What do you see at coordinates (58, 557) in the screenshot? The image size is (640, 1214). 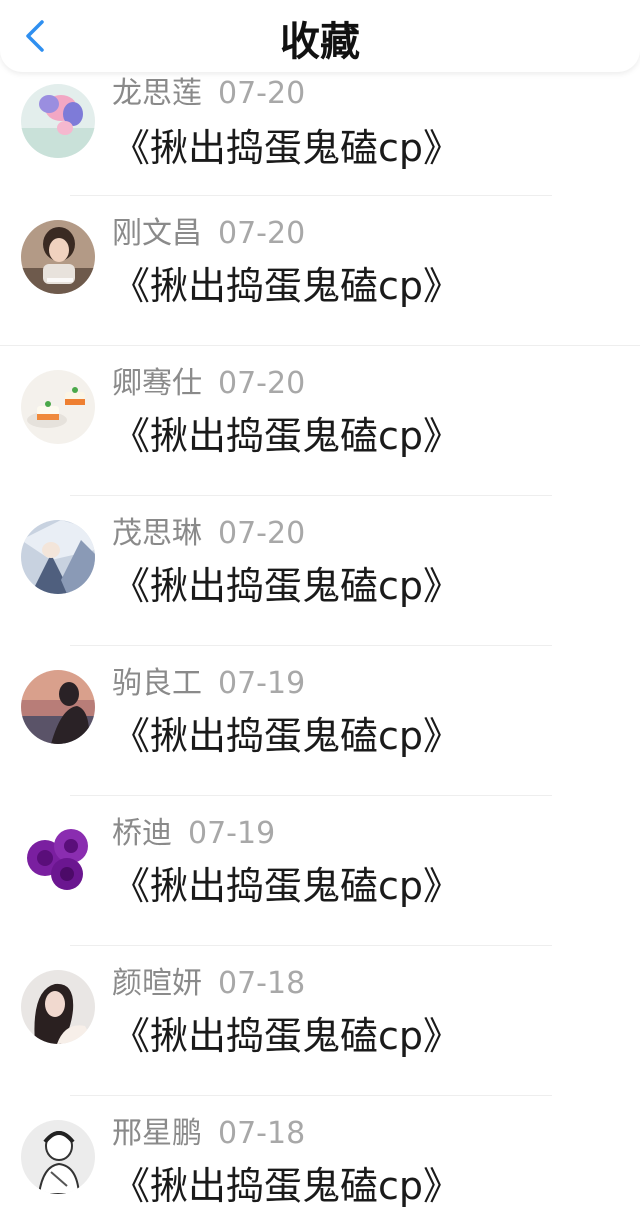 I see `anime-illustration-avatar` at bounding box center [58, 557].